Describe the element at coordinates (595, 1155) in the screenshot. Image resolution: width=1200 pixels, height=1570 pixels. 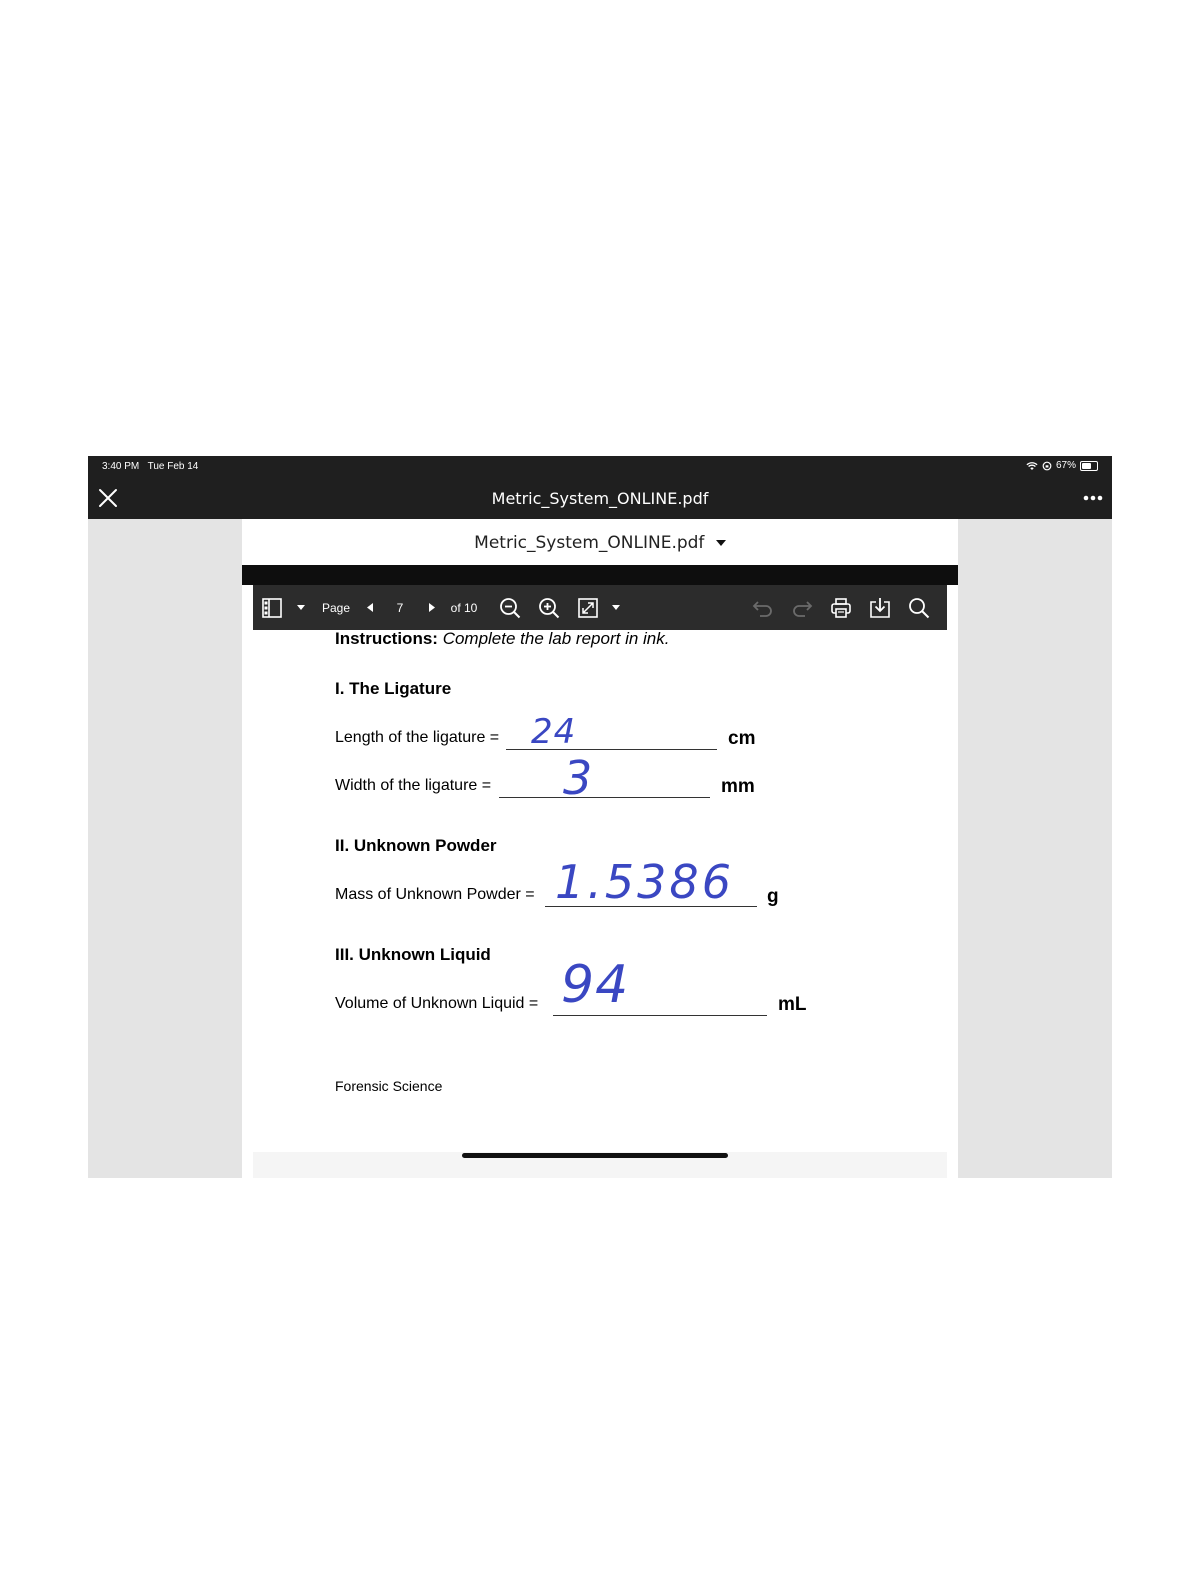
I see `home-indicator` at that location.